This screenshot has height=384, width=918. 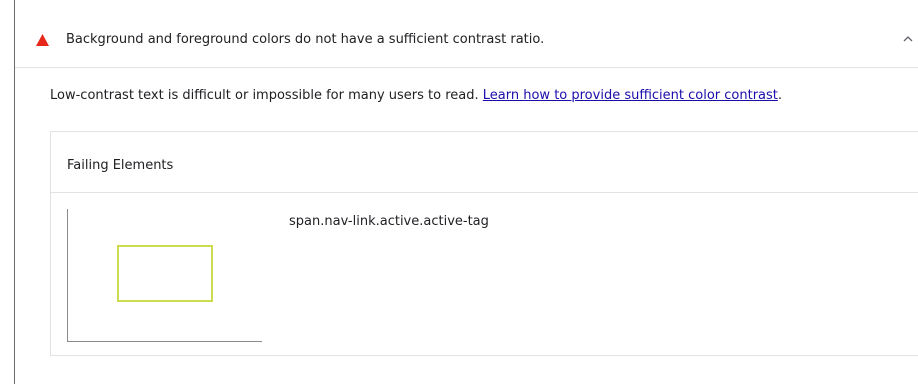 I want to click on element-screenshot-thumbnail, so click(x=164, y=275).